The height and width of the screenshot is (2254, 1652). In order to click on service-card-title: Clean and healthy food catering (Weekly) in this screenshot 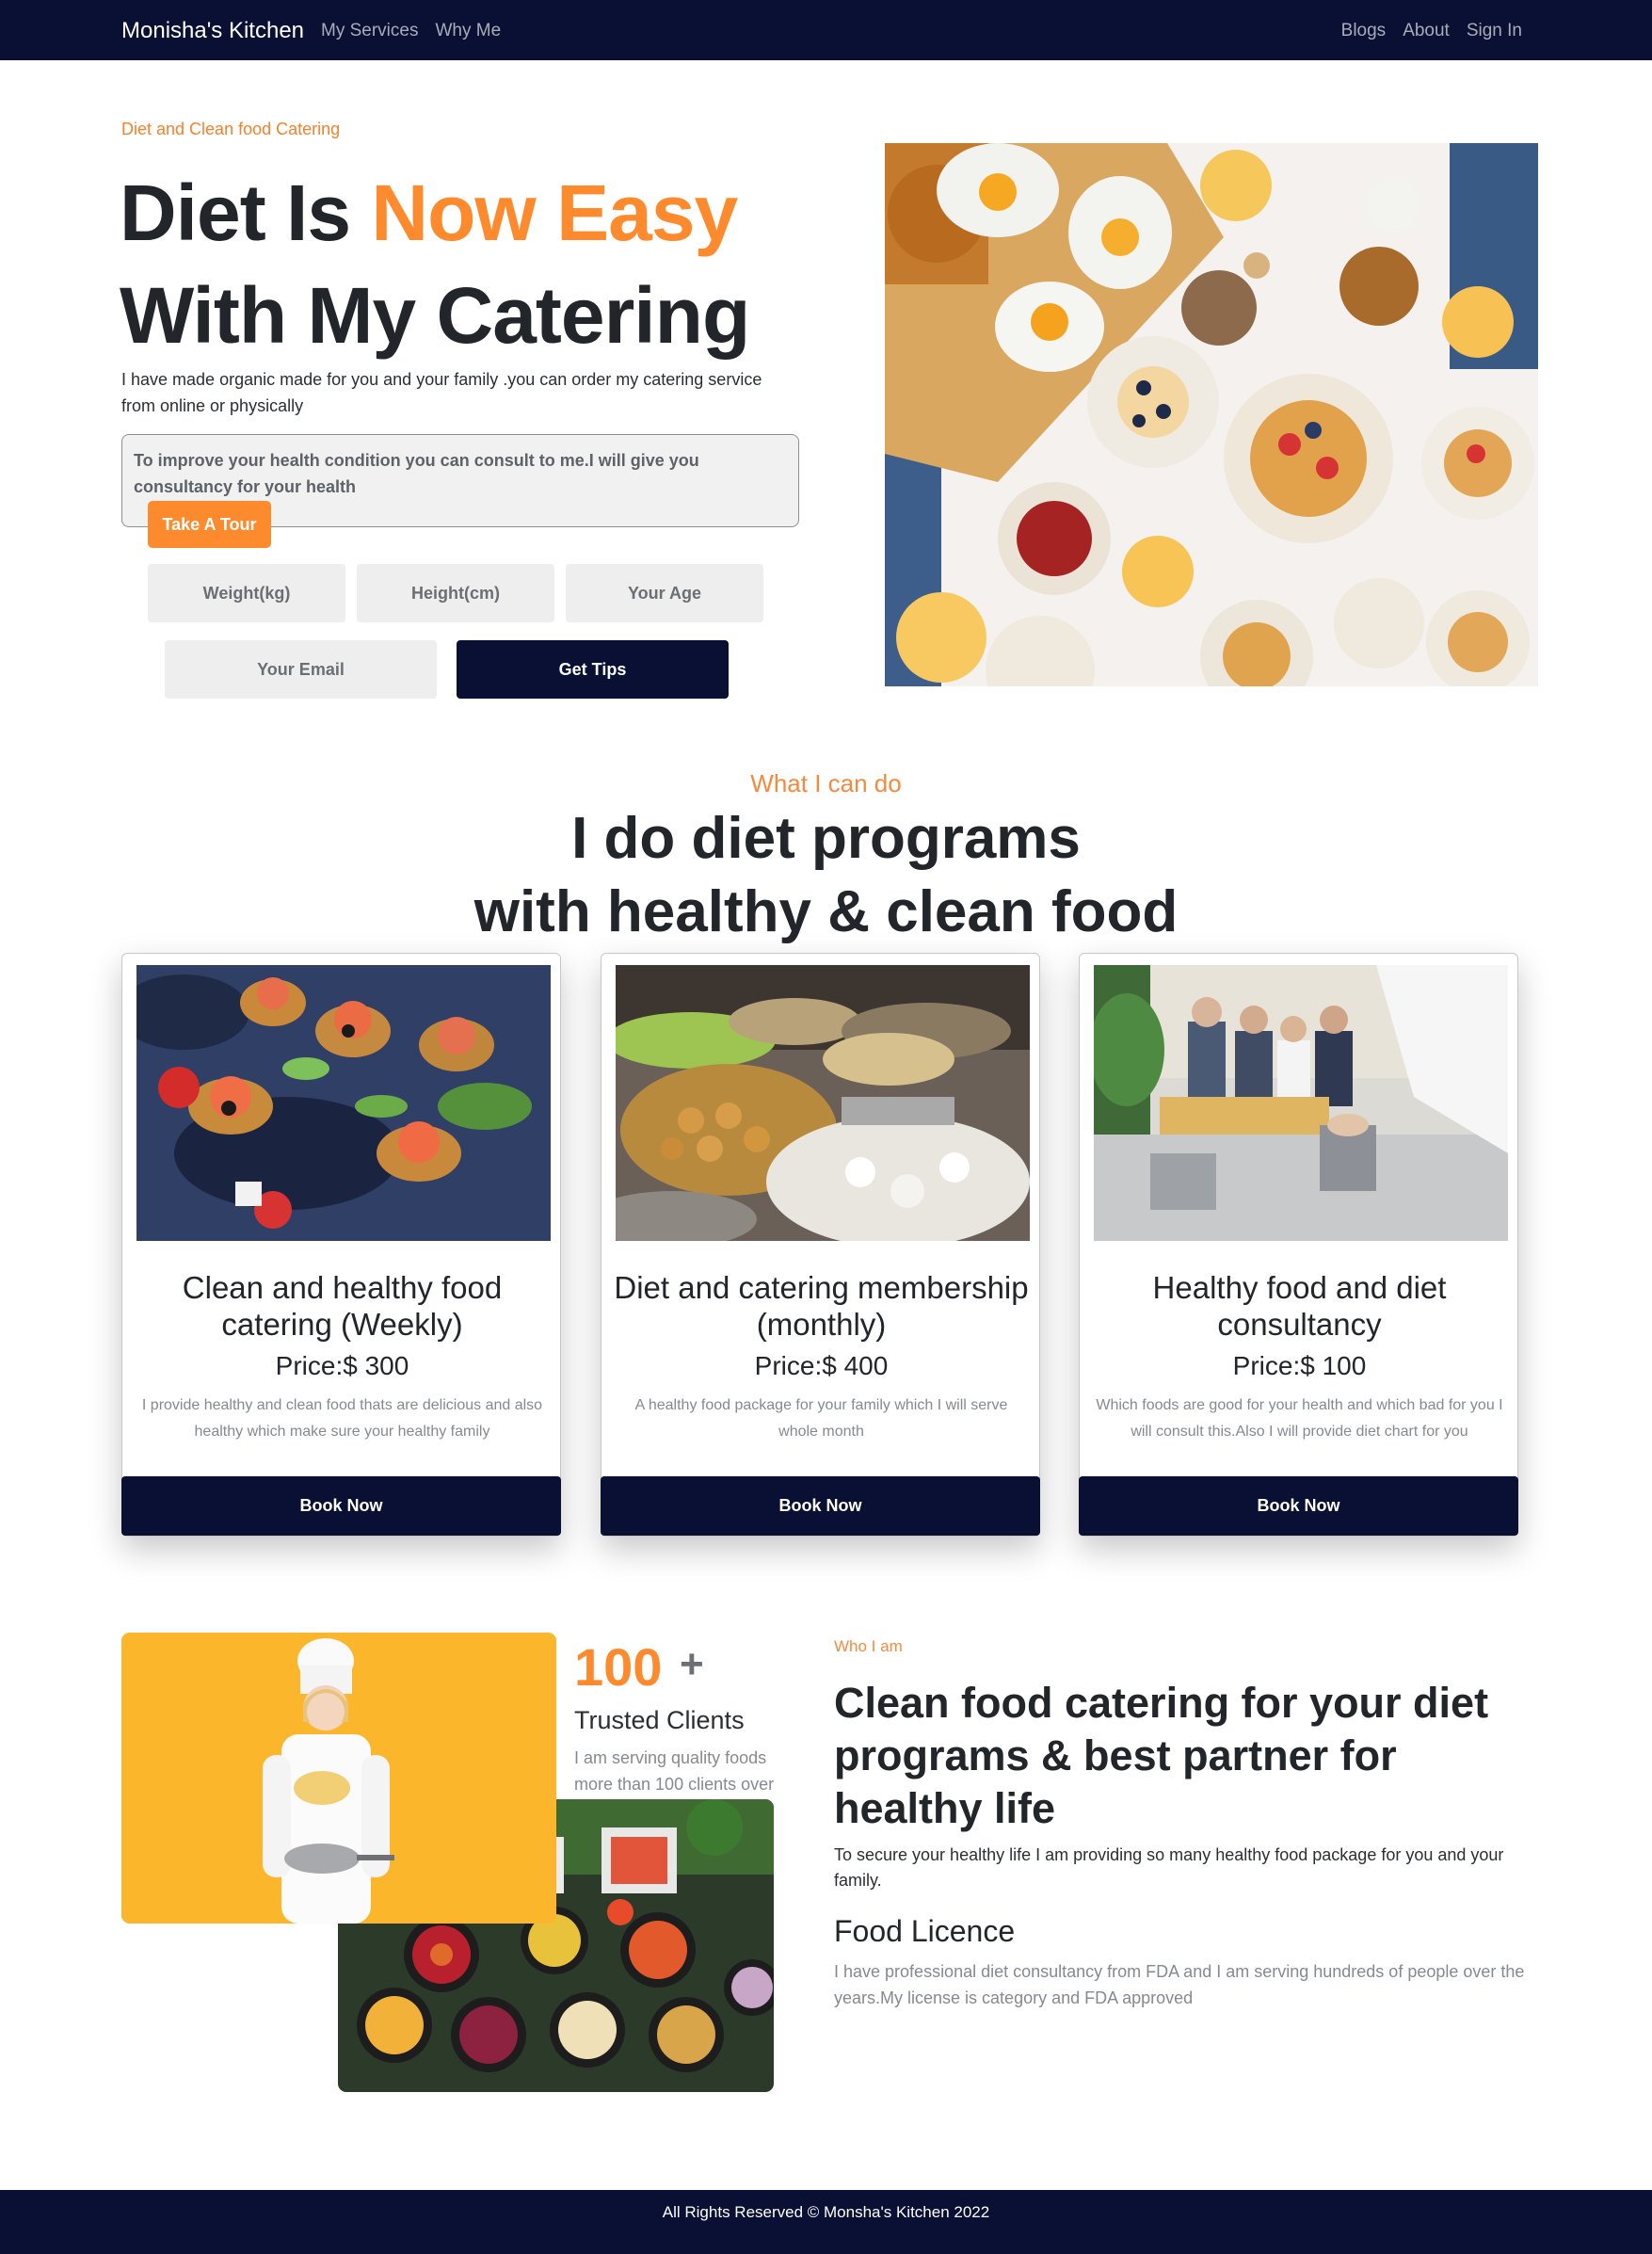, I will do `click(342, 1306)`.